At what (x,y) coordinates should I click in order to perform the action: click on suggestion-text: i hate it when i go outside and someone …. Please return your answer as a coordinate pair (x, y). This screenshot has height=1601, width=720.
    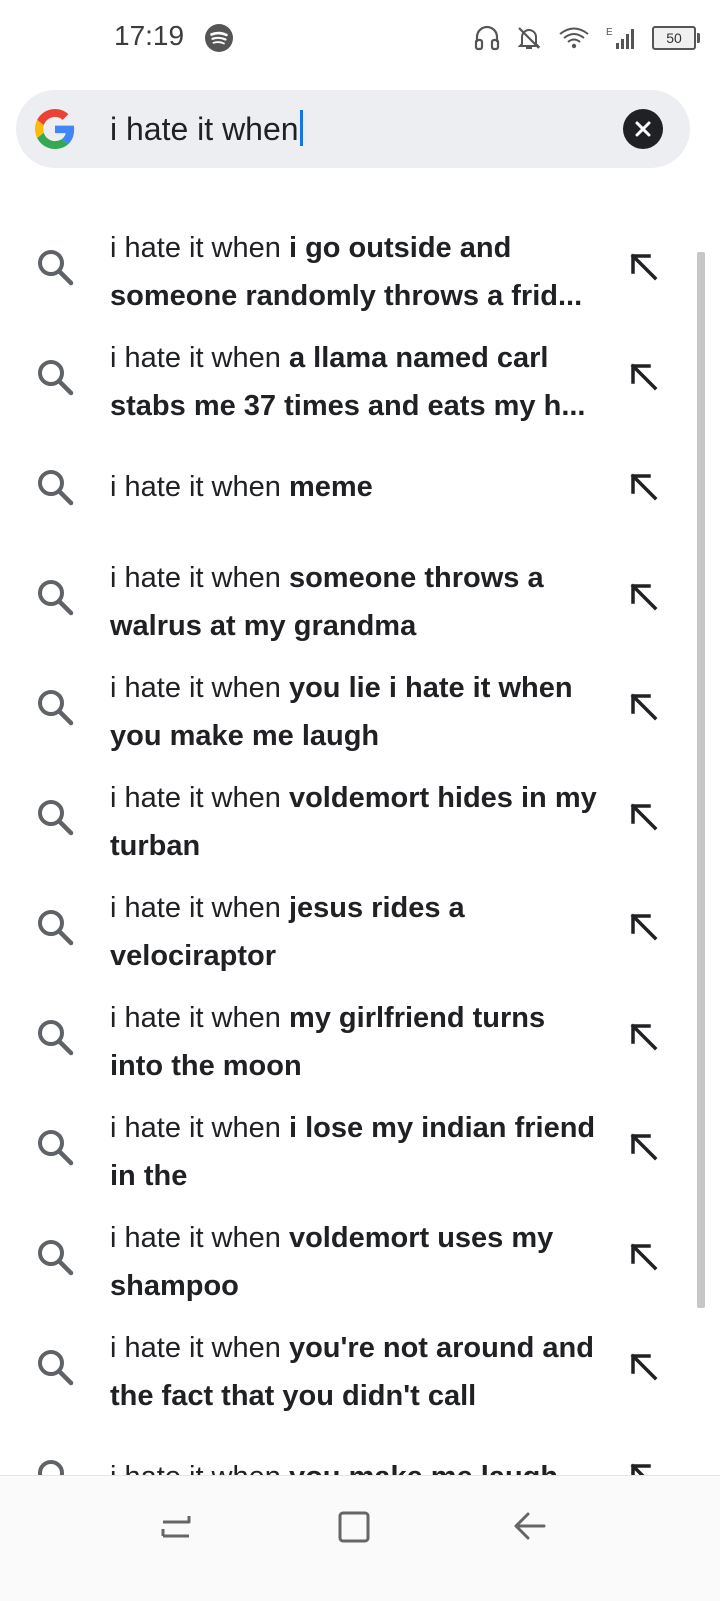
    Looking at the image, I should click on (355, 272).